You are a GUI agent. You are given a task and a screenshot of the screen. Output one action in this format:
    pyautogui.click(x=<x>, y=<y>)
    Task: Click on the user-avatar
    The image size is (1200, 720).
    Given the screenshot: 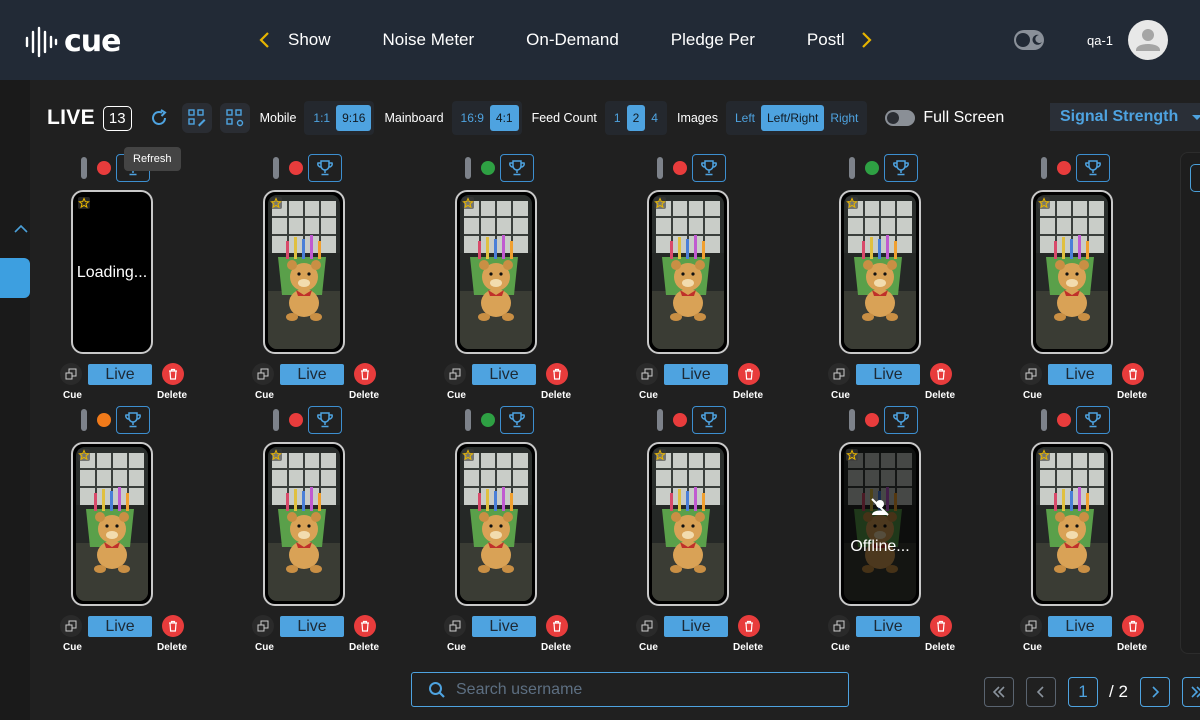 What is the action you would take?
    pyautogui.click(x=1148, y=40)
    